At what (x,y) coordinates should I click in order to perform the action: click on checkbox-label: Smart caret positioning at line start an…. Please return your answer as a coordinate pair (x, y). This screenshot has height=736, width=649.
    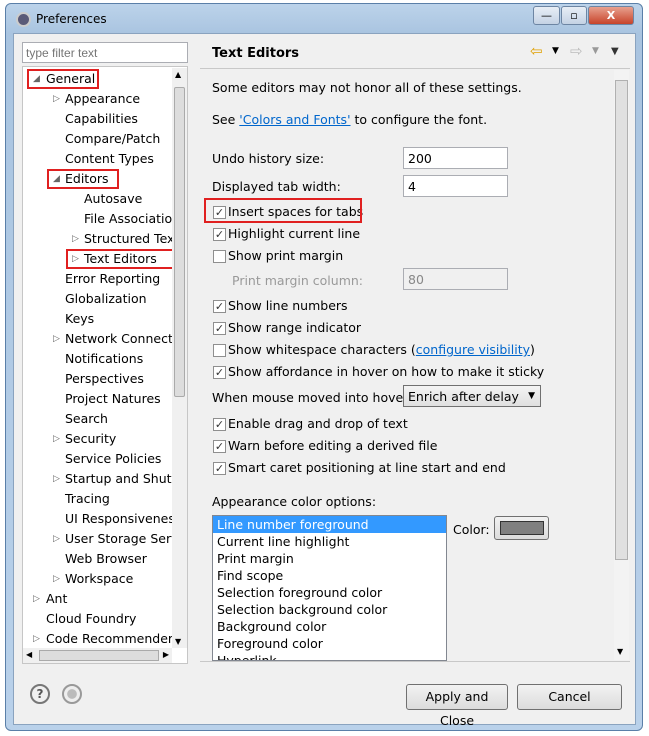
    Looking at the image, I should click on (367, 467).